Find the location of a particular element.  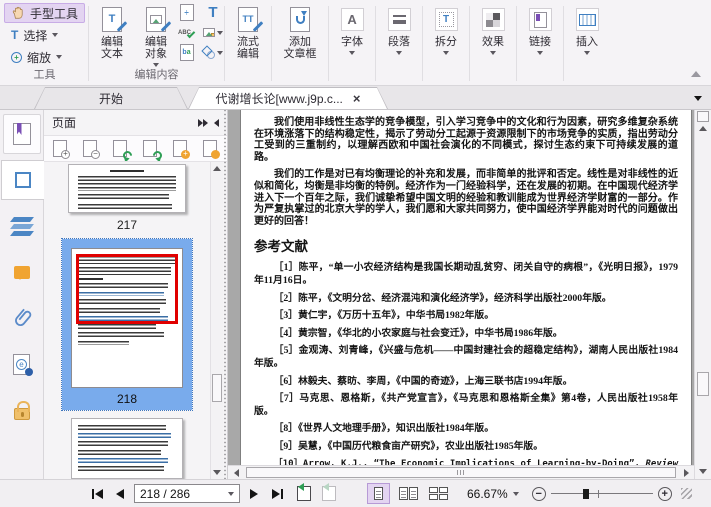

image-annotation-button is located at coordinates (213, 32).